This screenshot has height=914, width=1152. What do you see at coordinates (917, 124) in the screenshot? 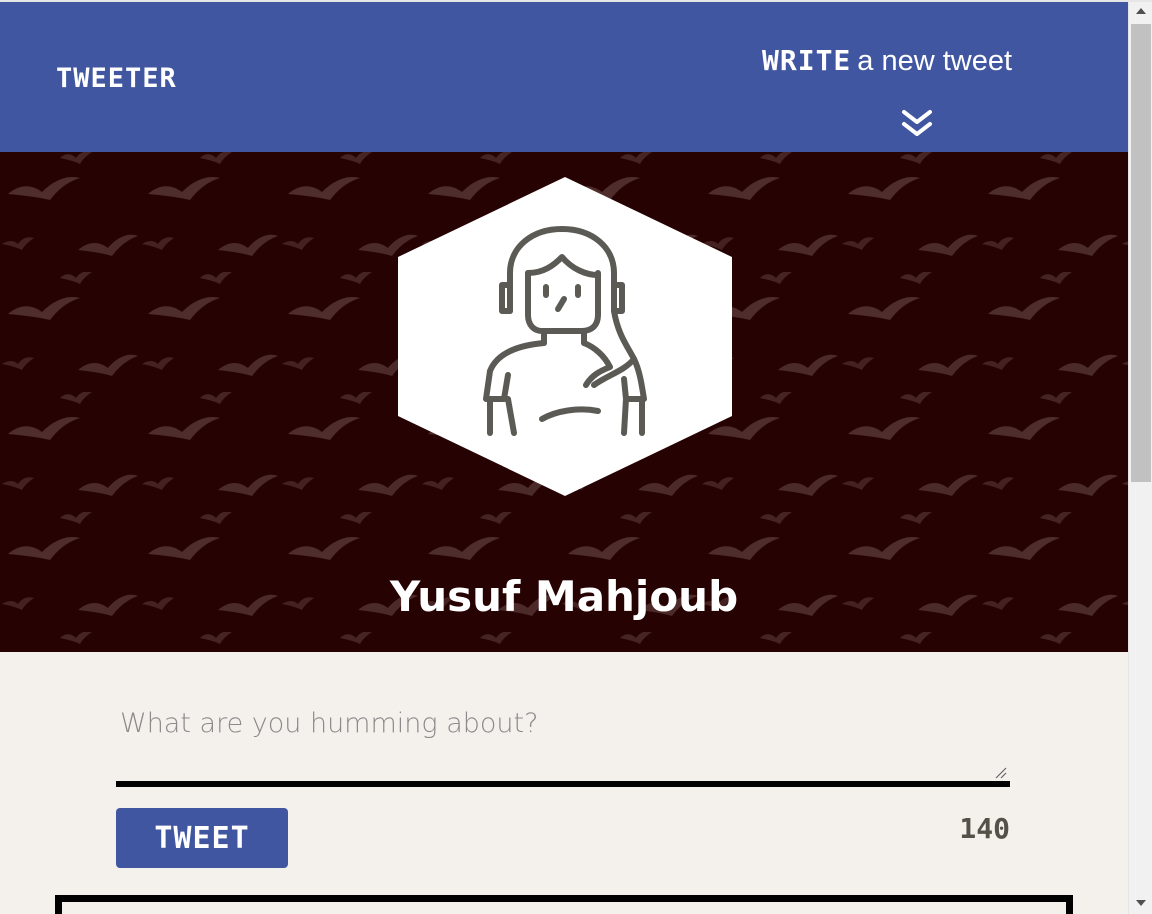
I see `double-chevron-down-icon` at bounding box center [917, 124].